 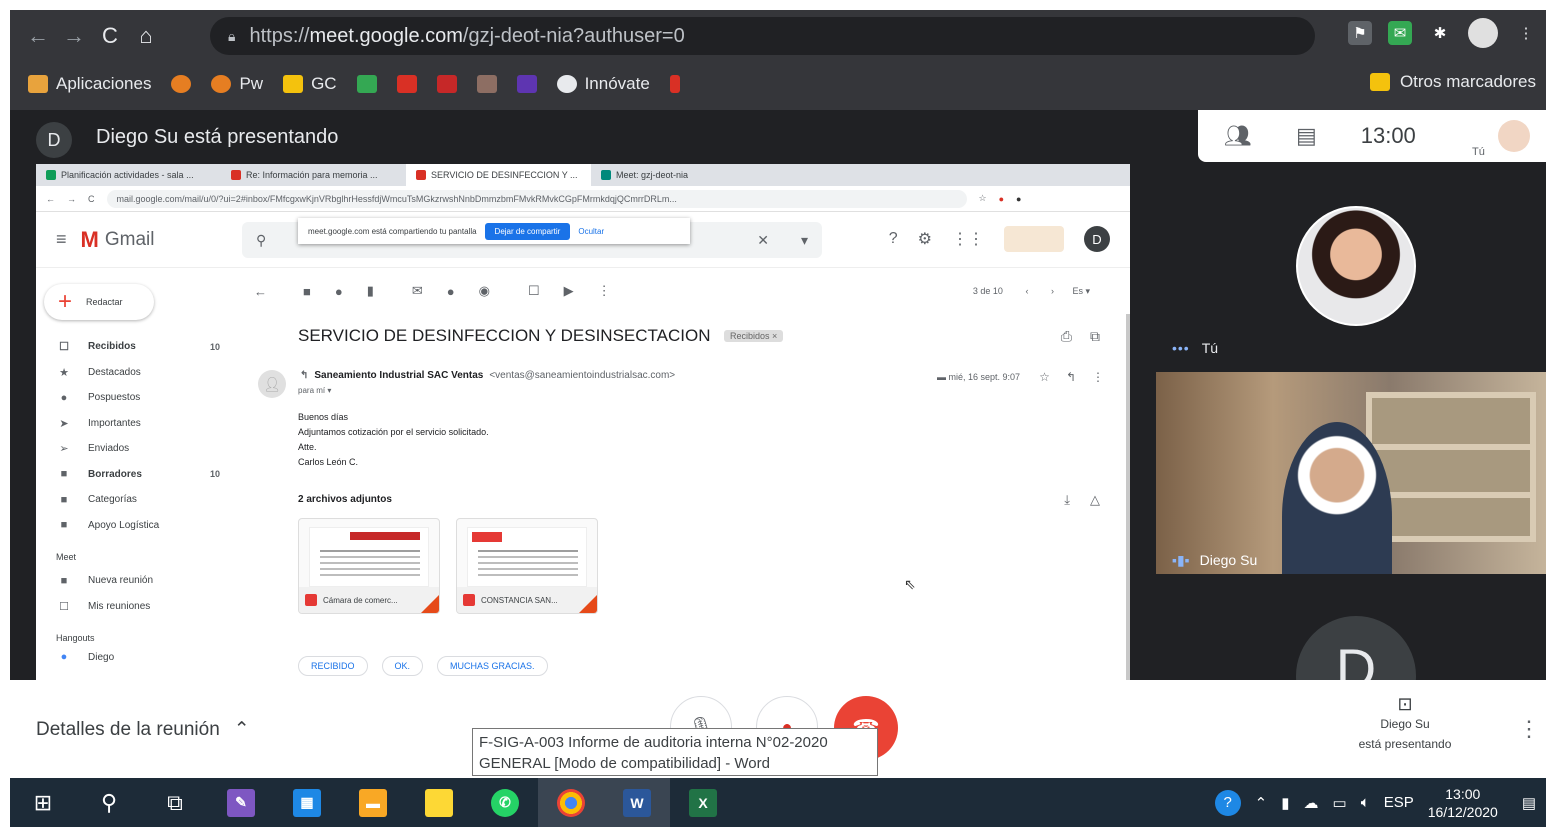 What do you see at coordinates (141, 475) in the screenshot?
I see `sidebar-item-drafts: ■ Borradores 10` at bounding box center [141, 475].